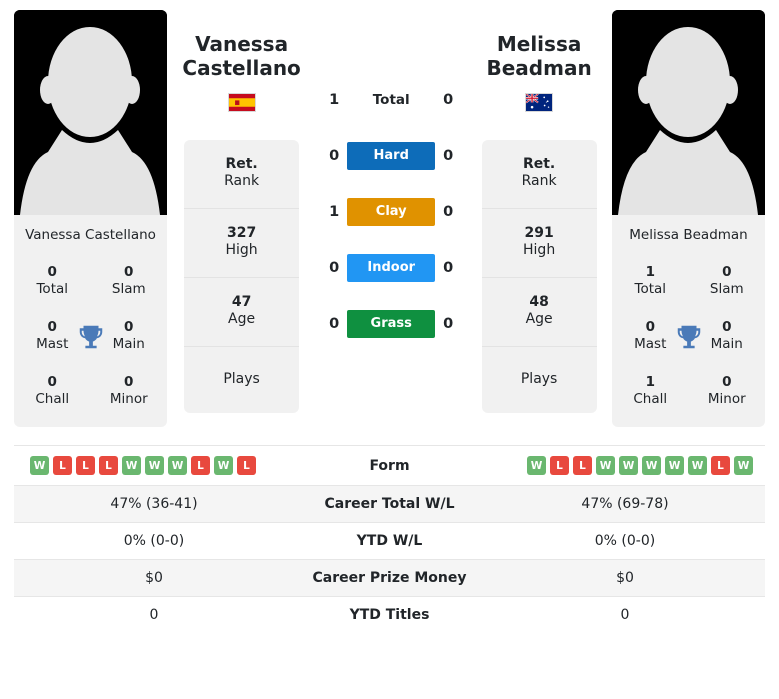 This screenshot has width=779, height=699. I want to click on h2h-hard-label: Hard, so click(391, 156).